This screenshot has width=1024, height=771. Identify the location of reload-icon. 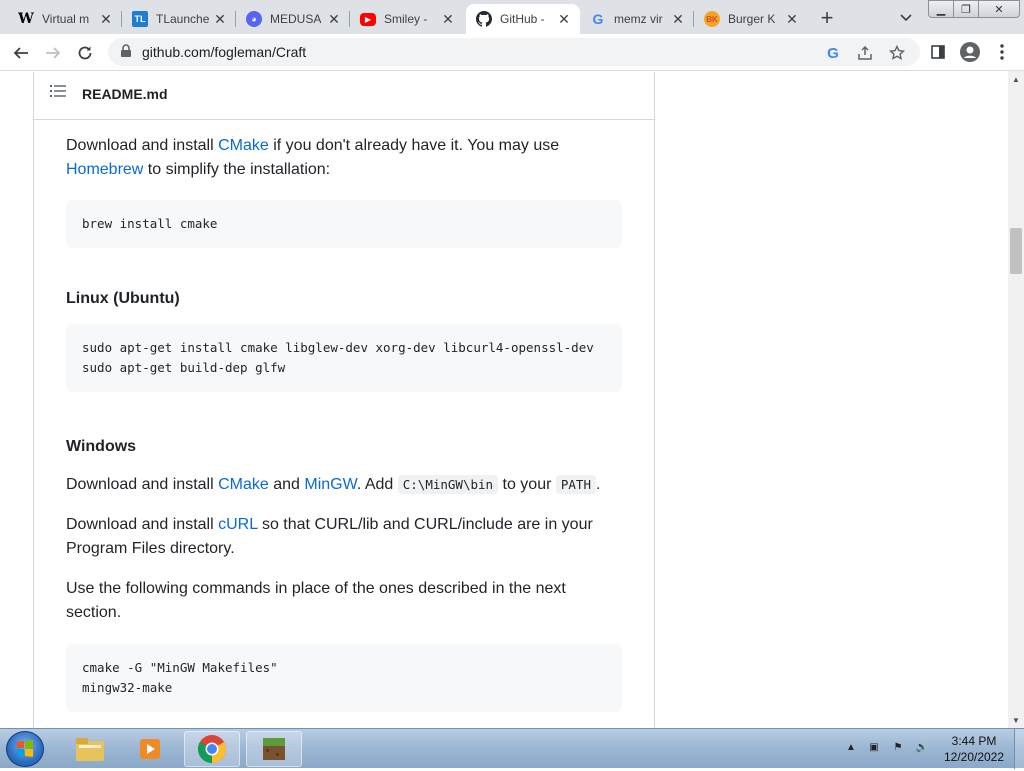
(85, 53).